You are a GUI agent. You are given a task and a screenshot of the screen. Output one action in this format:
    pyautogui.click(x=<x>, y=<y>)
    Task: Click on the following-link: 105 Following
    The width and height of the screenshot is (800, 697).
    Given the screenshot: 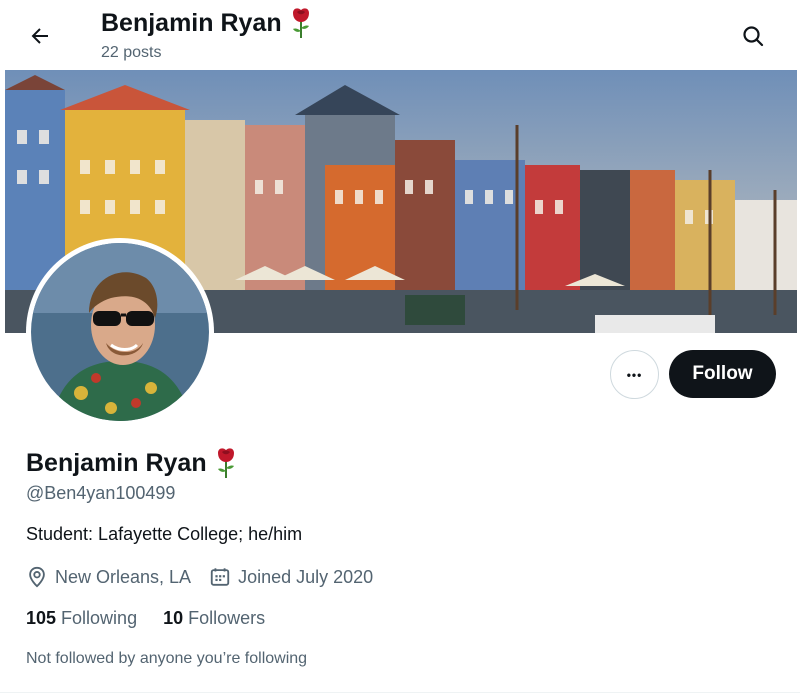 What is the action you would take?
    pyautogui.click(x=81, y=618)
    